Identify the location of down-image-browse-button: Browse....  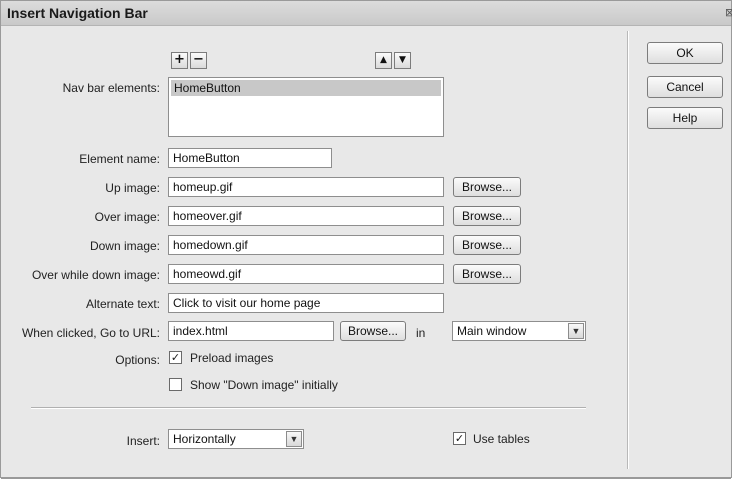
(487, 245).